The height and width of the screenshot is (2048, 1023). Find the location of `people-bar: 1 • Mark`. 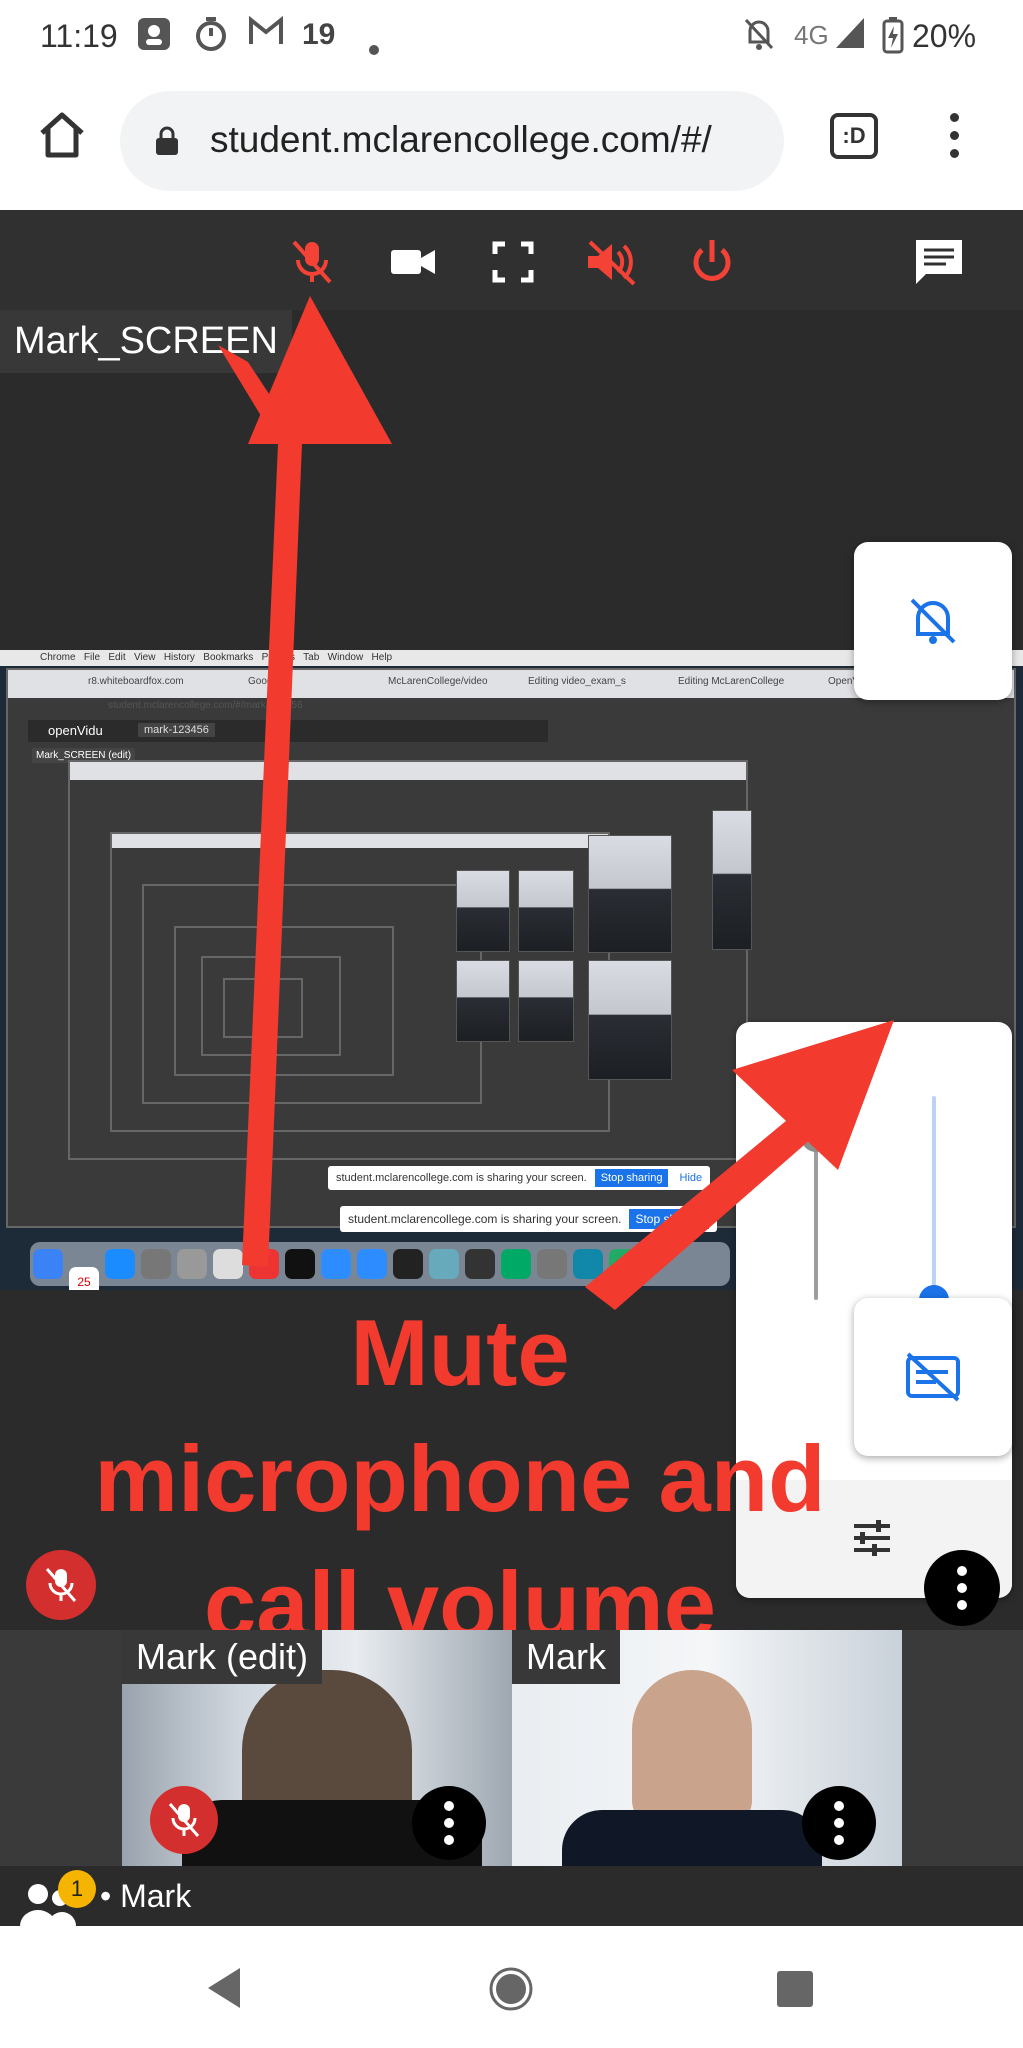

people-bar: 1 • Mark is located at coordinates (511, 1896).